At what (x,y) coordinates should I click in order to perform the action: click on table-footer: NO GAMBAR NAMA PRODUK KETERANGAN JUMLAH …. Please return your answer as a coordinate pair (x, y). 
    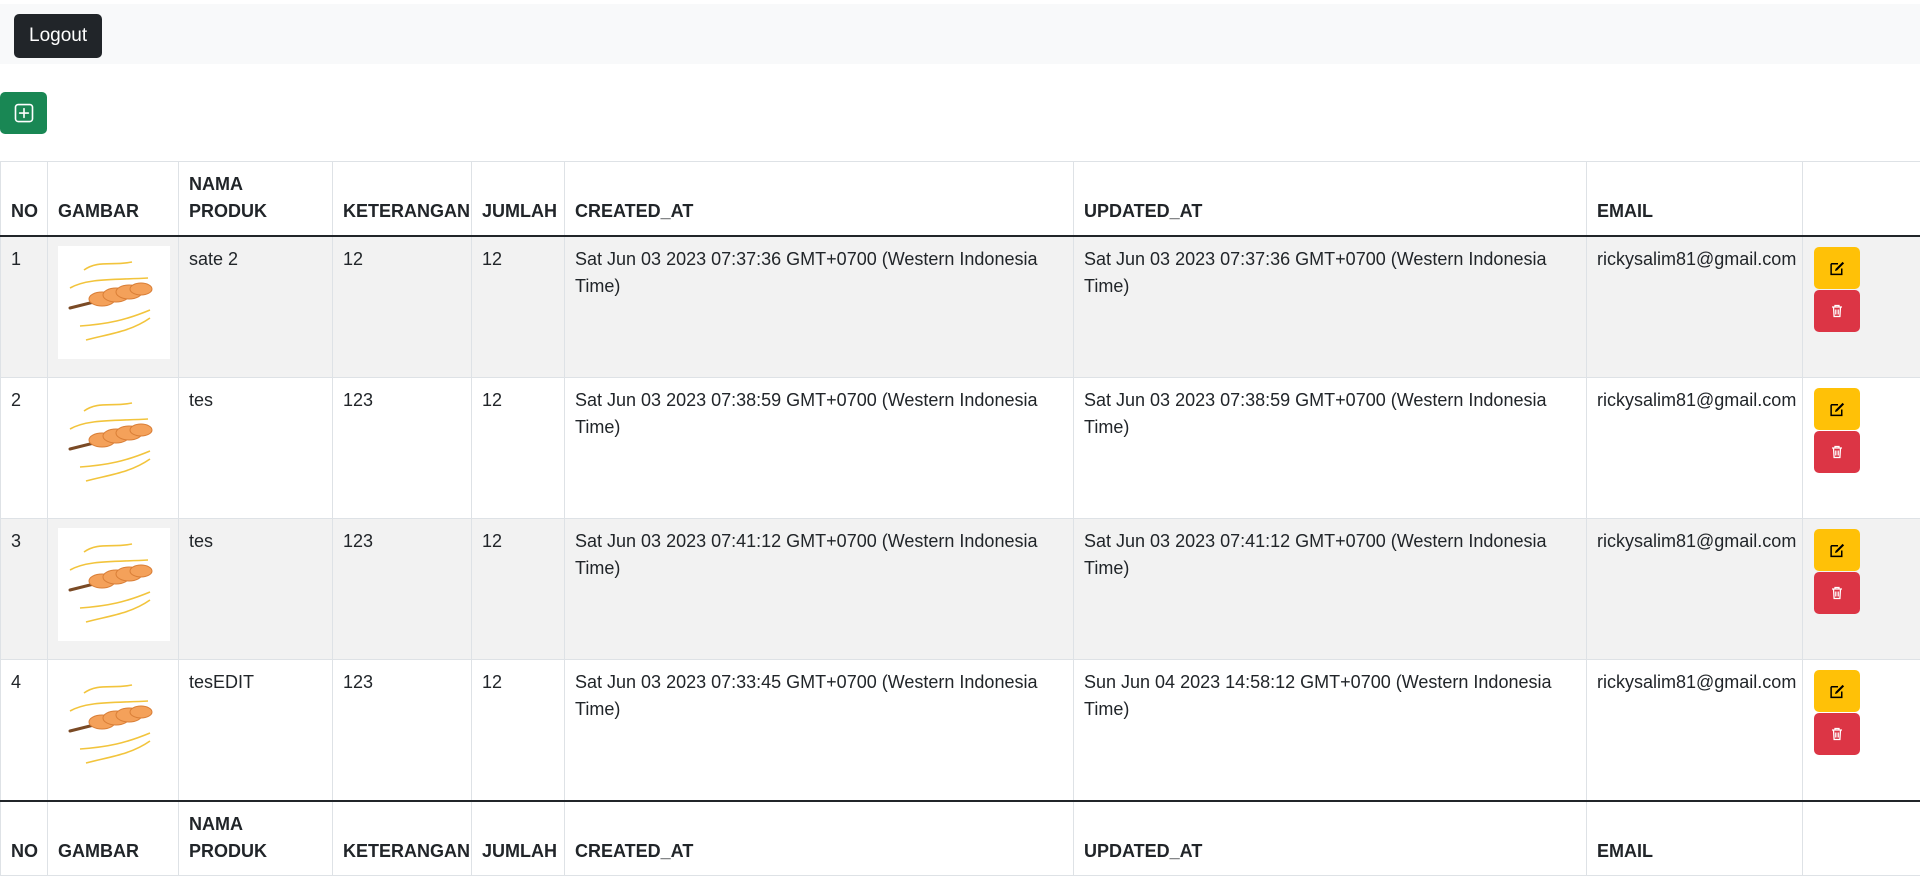
    Looking at the image, I should click on (960, 838).